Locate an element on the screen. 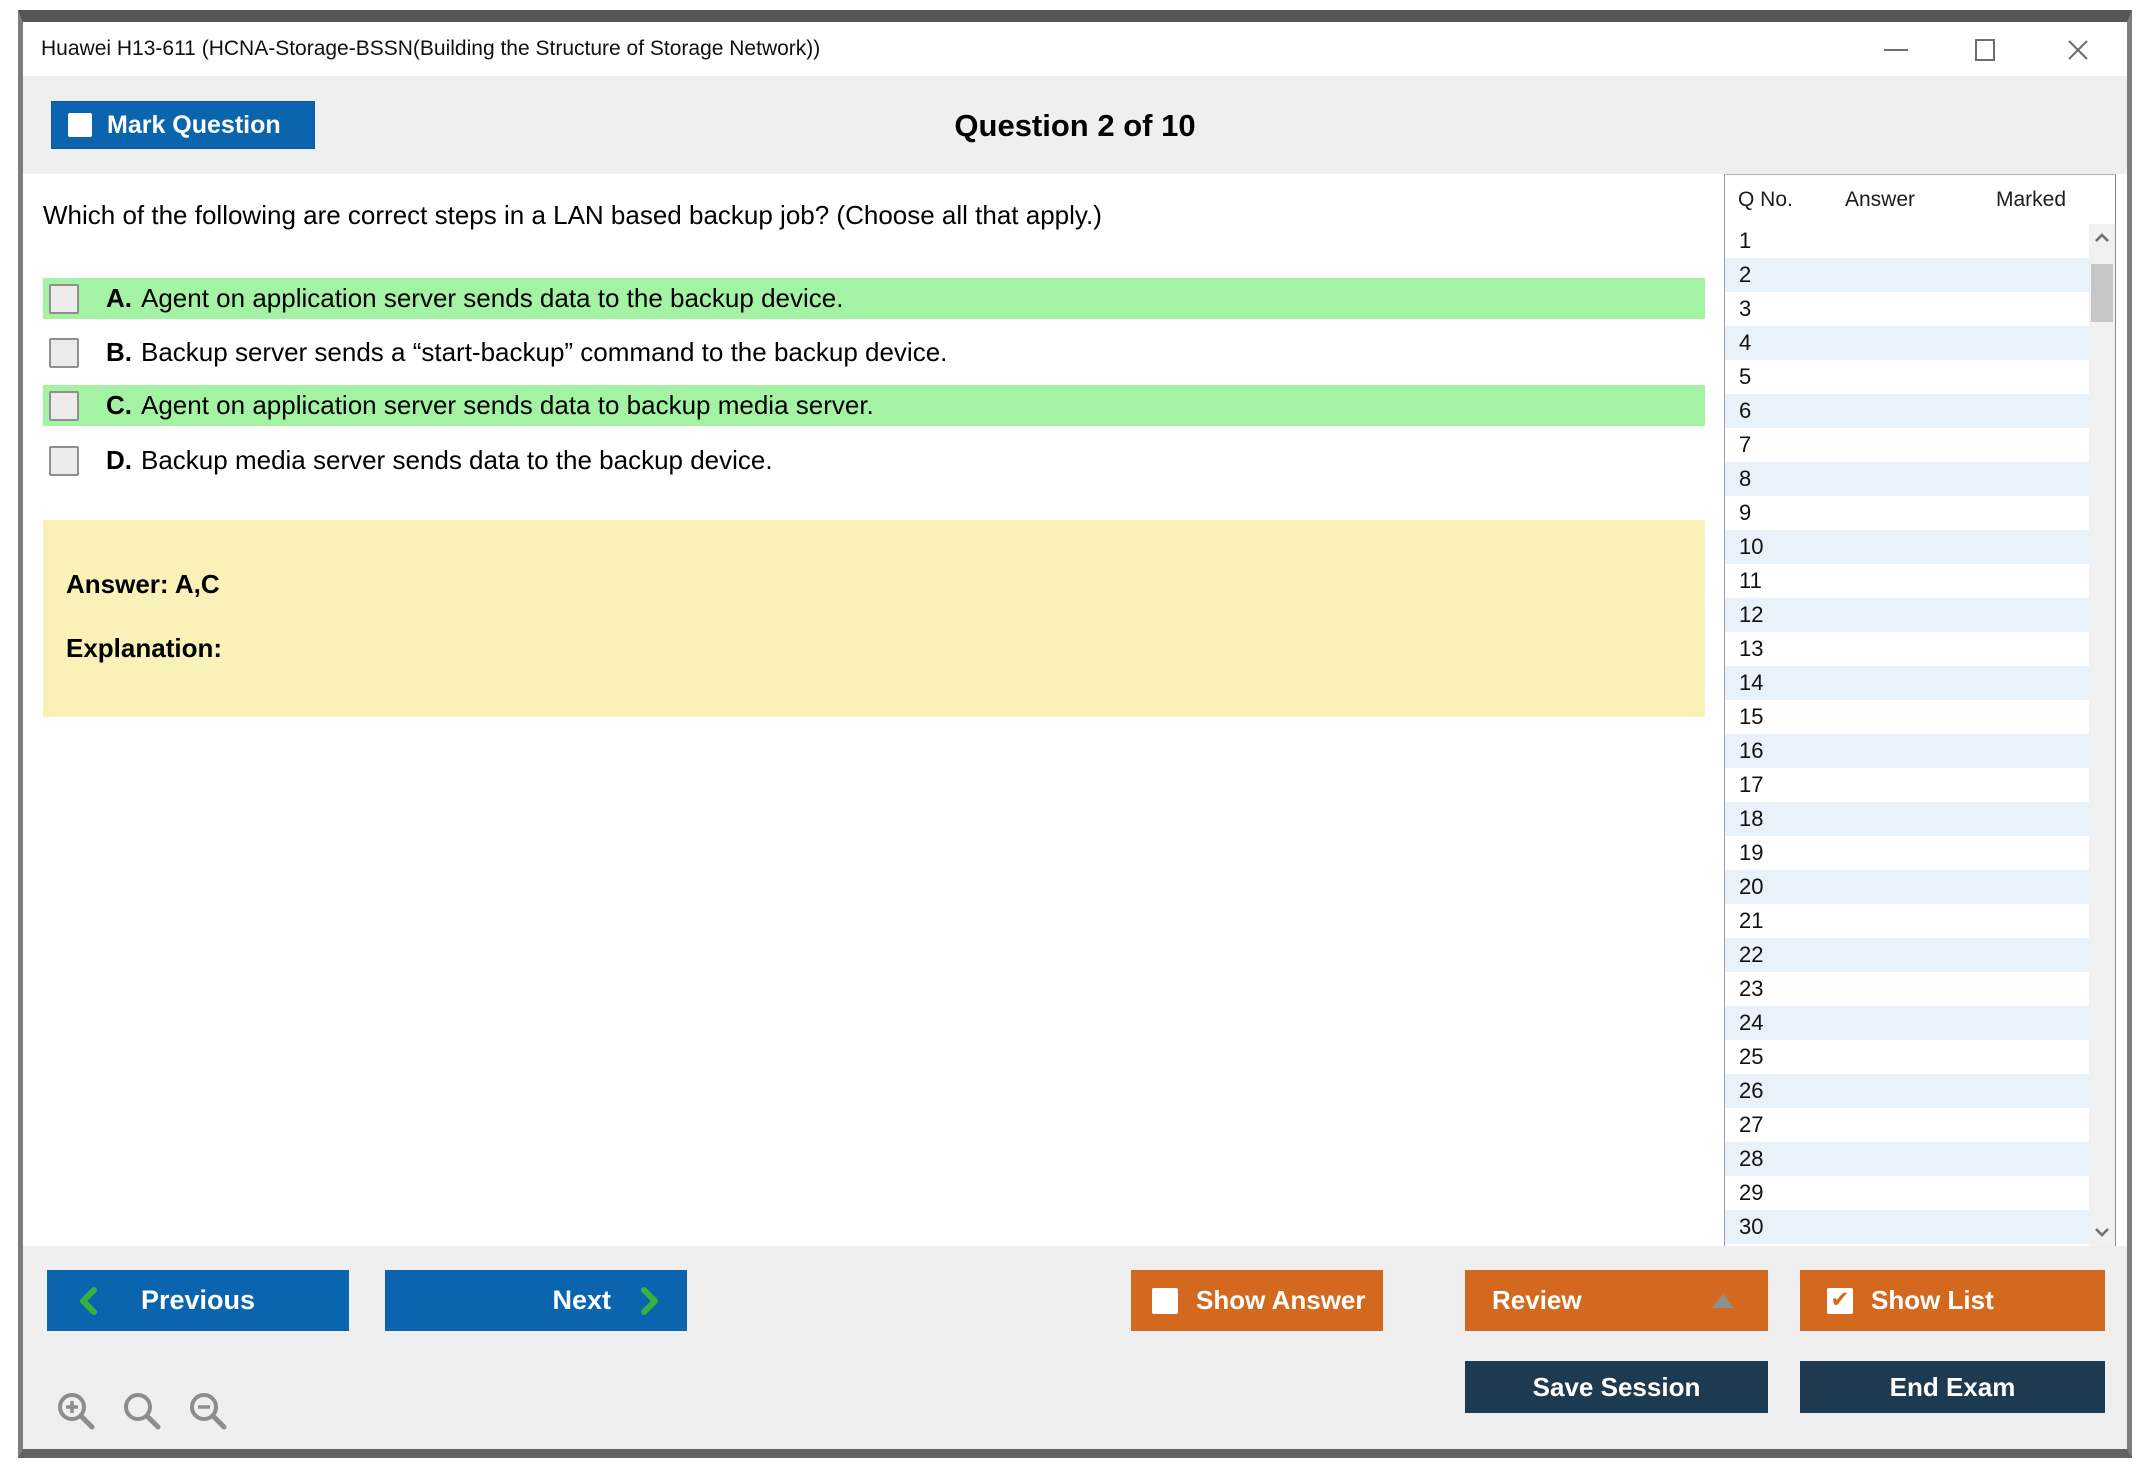  question-list-row: 2 is located at coordinates (1907, 275).